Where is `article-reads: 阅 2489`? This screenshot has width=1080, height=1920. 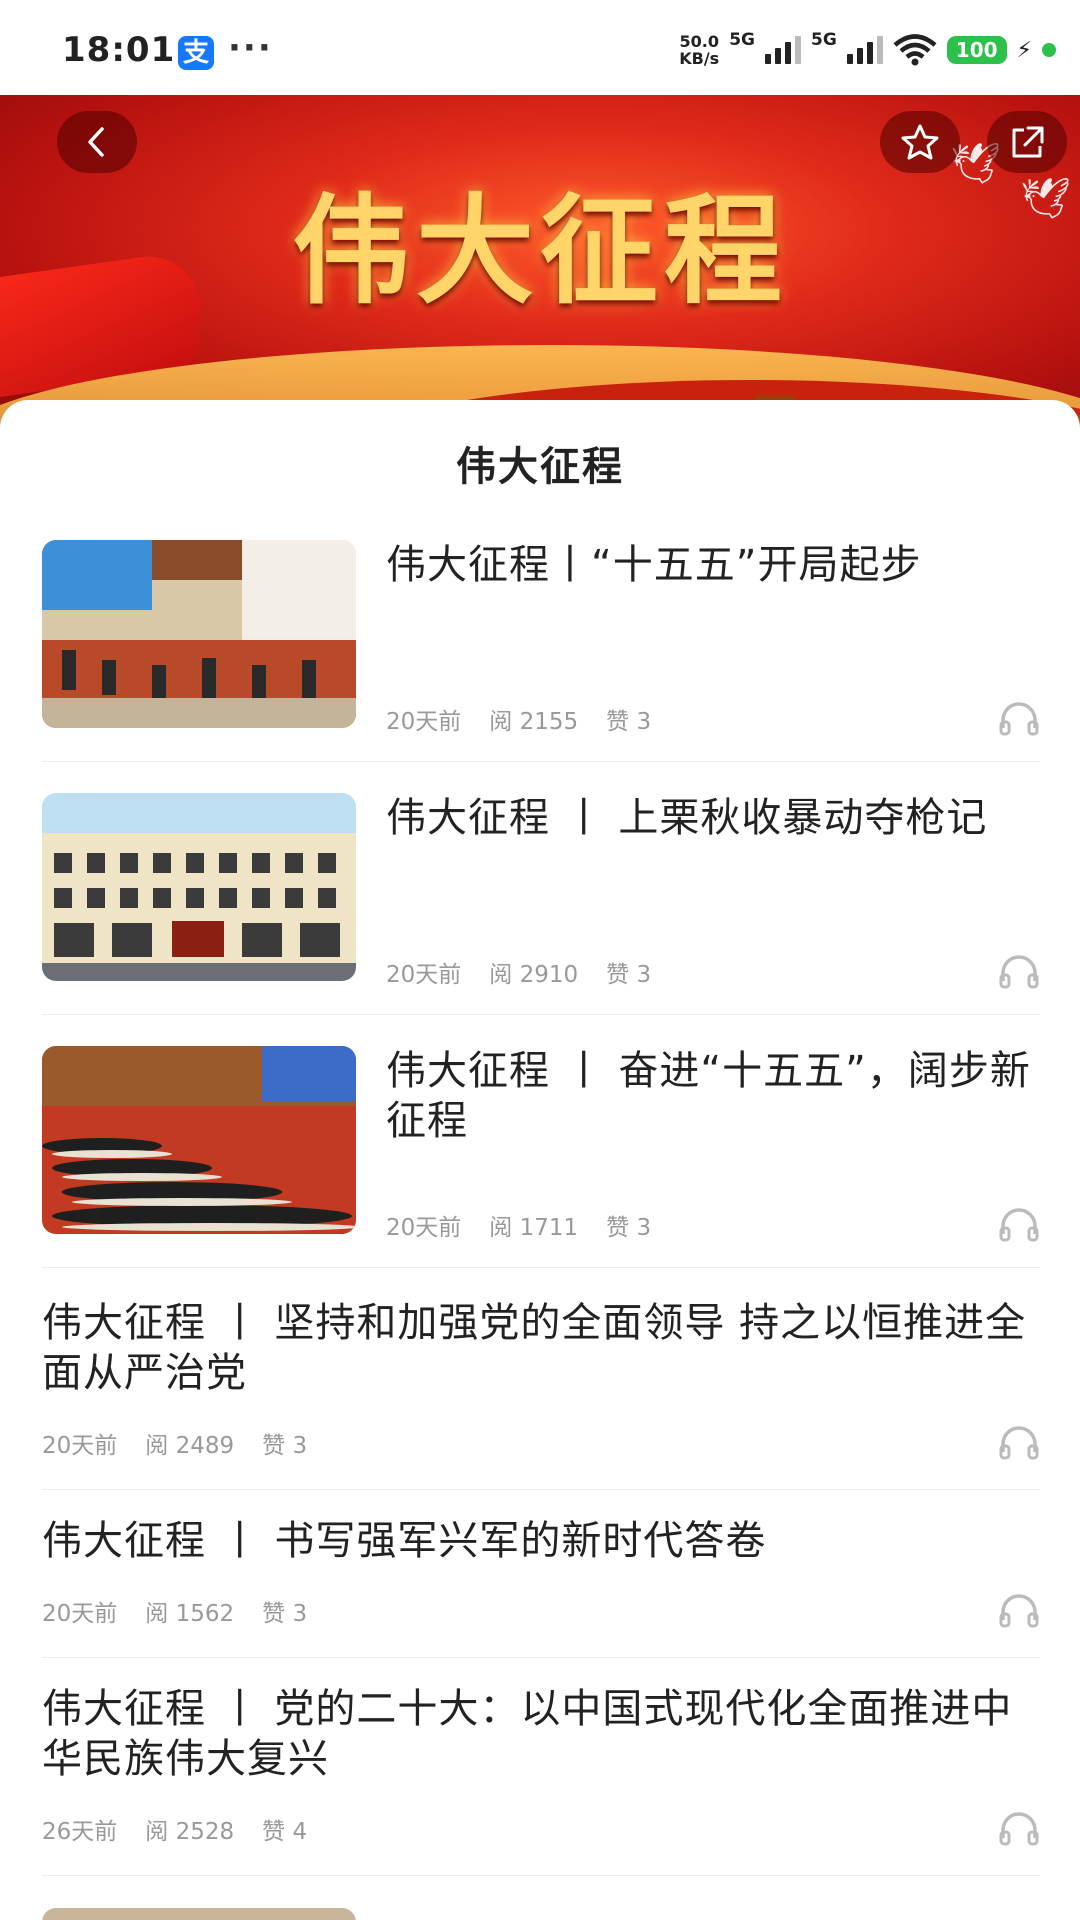
article-reads: 阅 2489 is located at coordinates (190, 1446).